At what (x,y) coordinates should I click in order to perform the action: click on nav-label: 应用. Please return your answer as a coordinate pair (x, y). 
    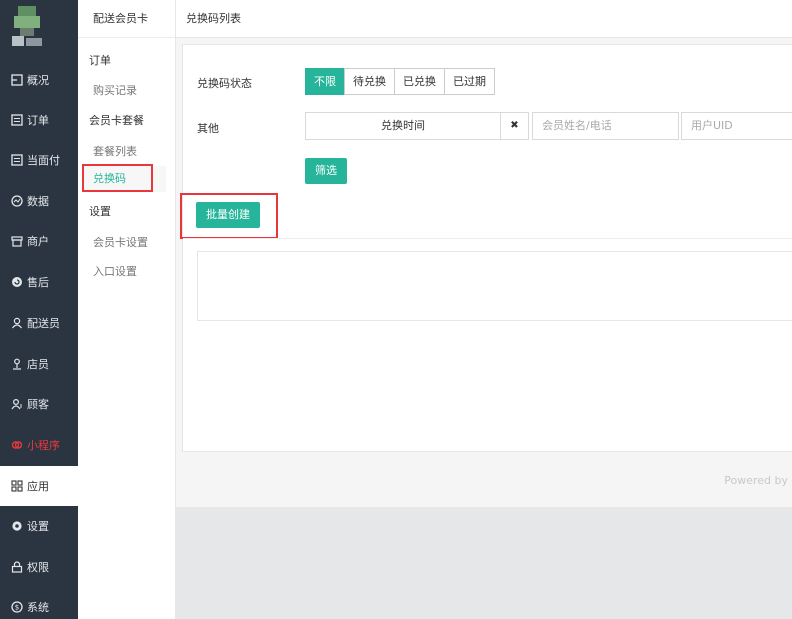
    Looking at the image, I should click on (38, 486).